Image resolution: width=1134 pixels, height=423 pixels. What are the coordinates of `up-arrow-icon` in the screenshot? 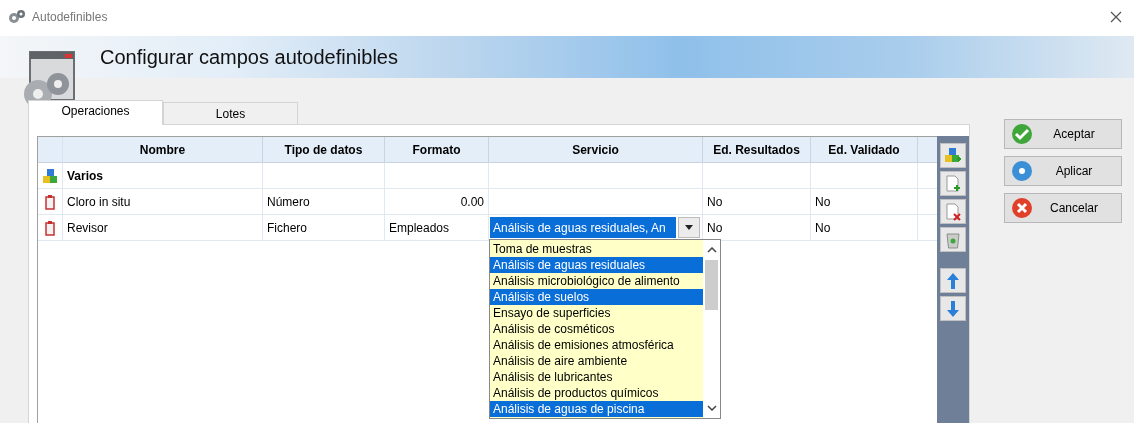 It's located at (953, 280).